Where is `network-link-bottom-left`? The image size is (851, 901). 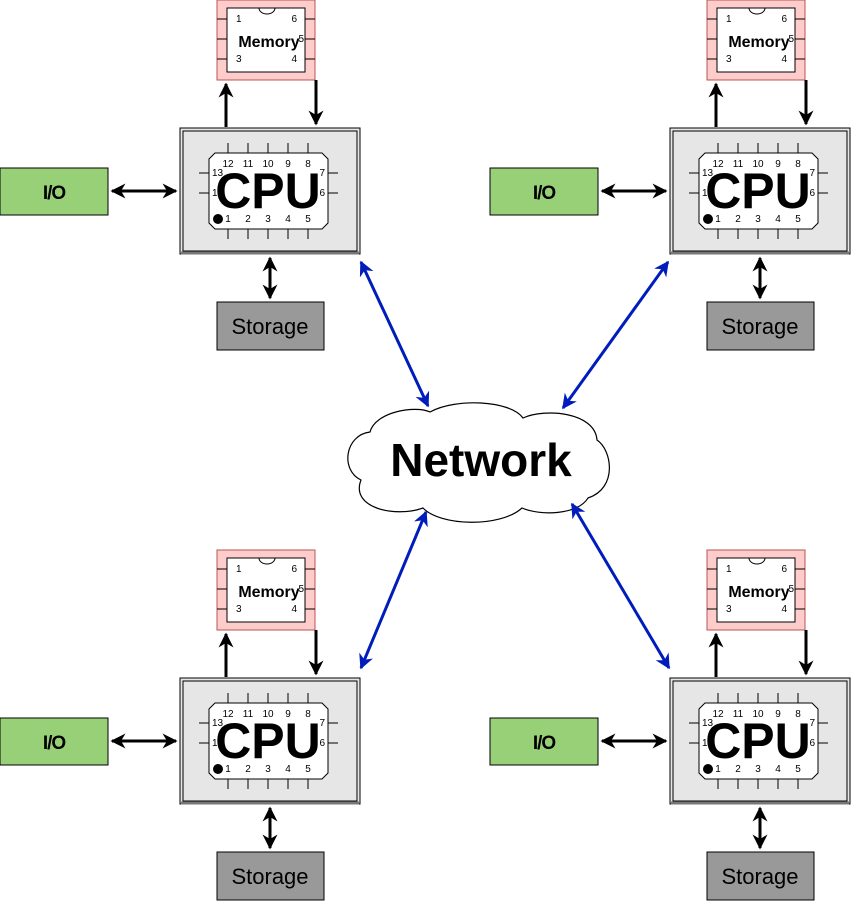 network-link-bottom-left is located at coordinates (393, 590).